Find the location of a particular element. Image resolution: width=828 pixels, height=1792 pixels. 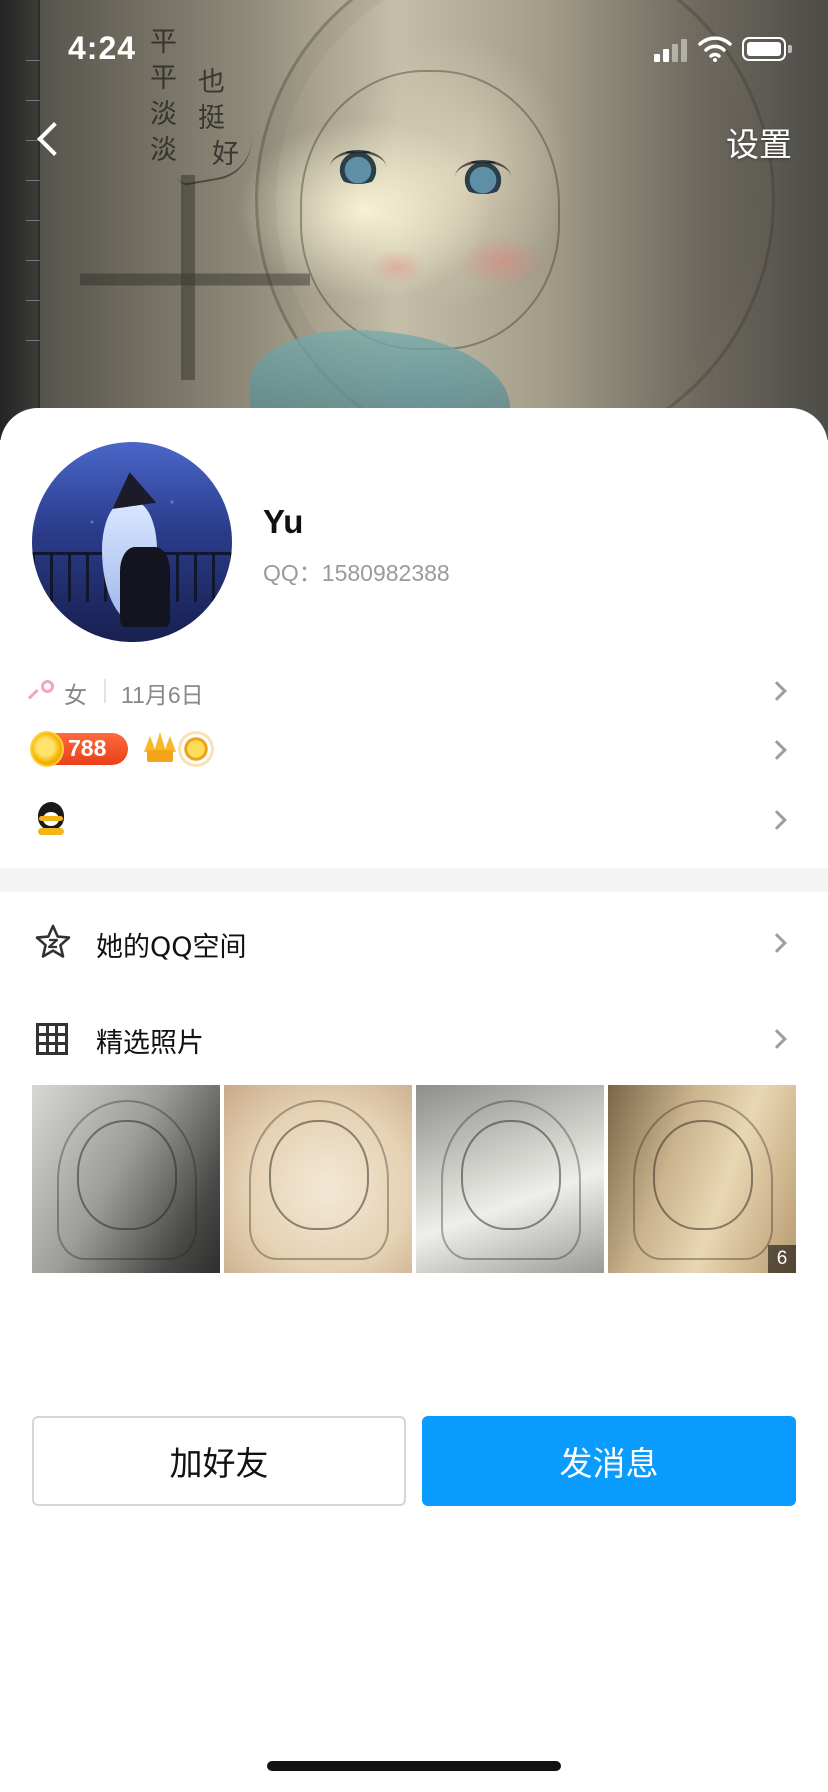

divider is located at coordinates (105, 691).